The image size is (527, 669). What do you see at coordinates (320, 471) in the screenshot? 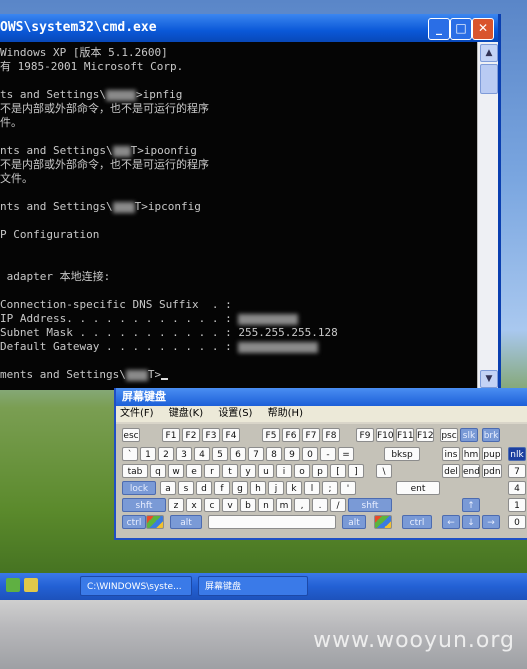
I see `key-p: p` at bounding box center [320, 471].